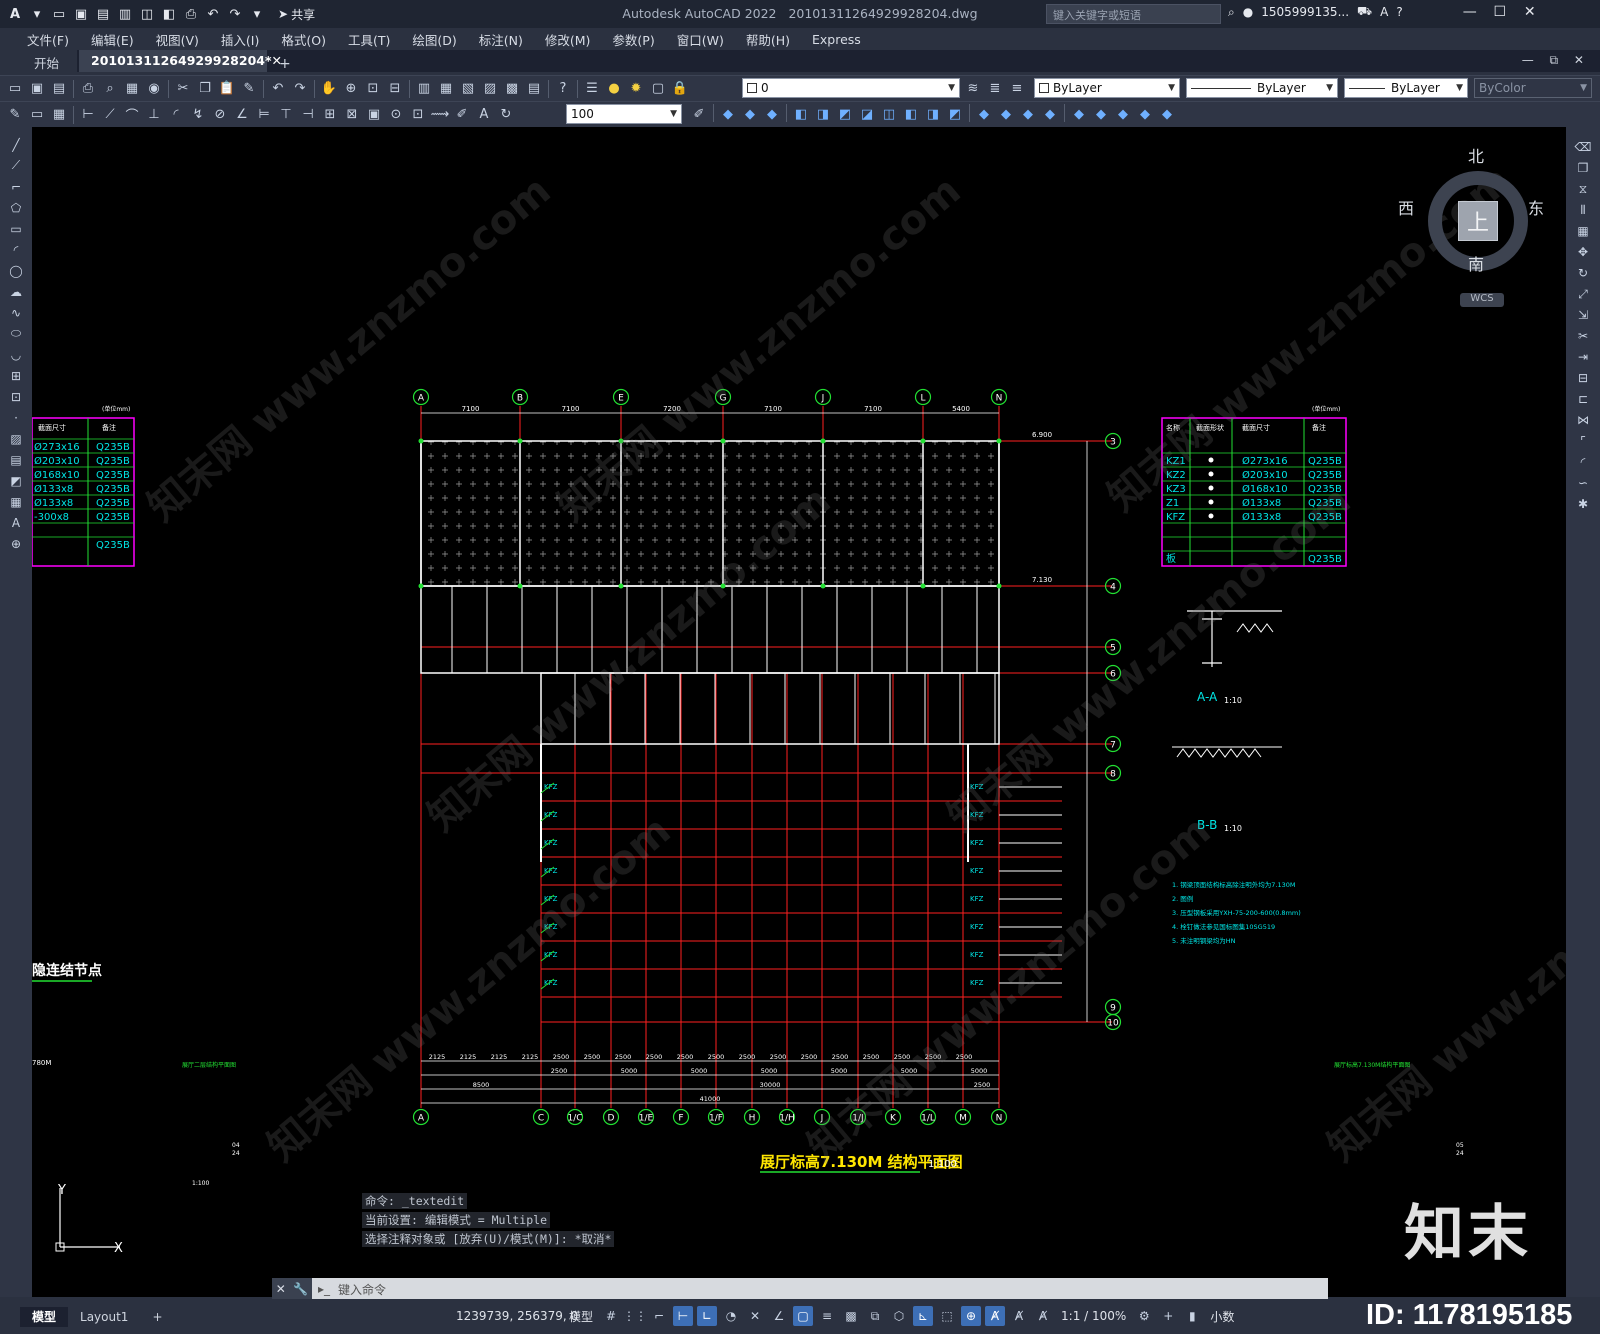 The image size is (1600, 1334). What do you see at coordinates (658, 89) in the screenshot?
I see `freeze-icon: ▢` at bounding box center [658, 89].